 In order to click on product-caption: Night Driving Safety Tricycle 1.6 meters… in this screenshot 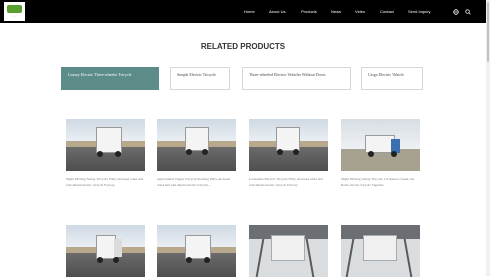, I will do `click(380, 182)`.